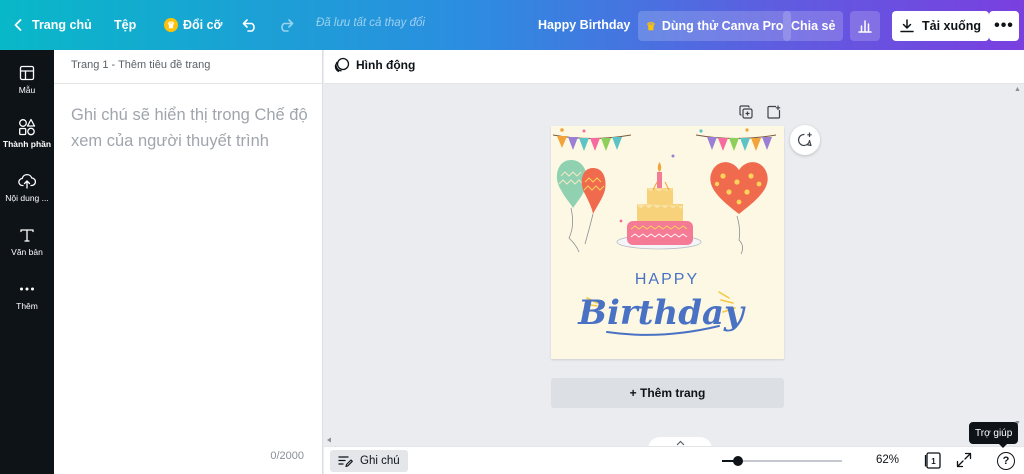 The image size is (1024, 474). Describe the element at coordinates (738, 461) in the screenshot. I see `zoom-slider-thumb` at that location.